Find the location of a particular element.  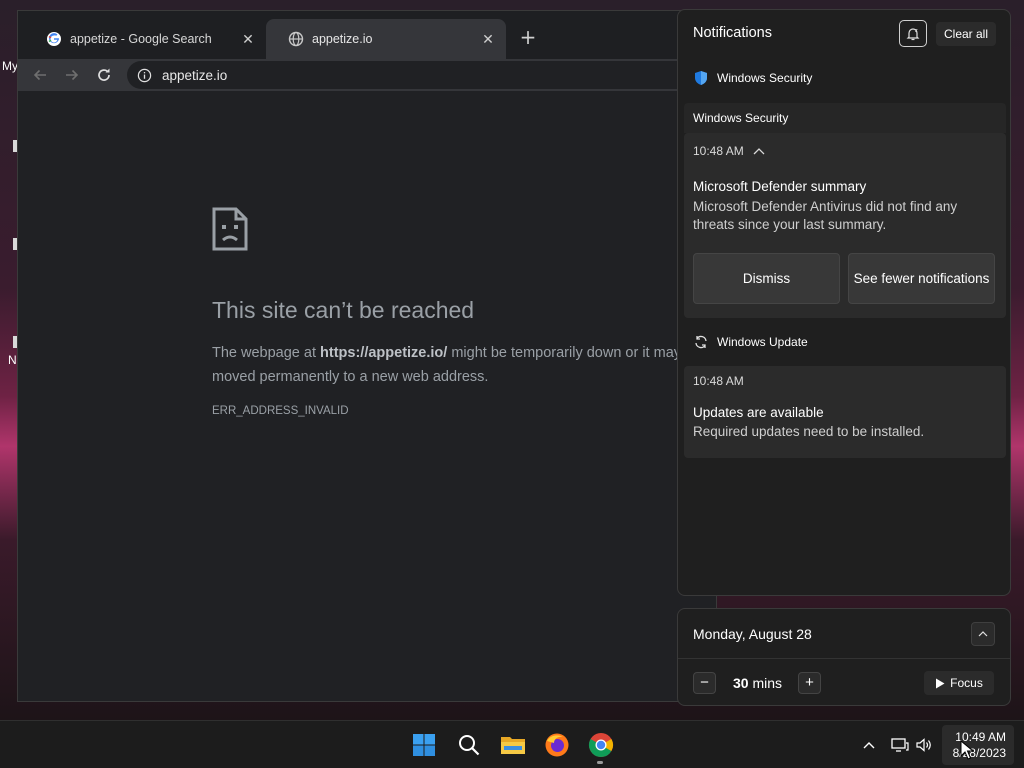

file-explorer-button is located at coordinates (513, 745).